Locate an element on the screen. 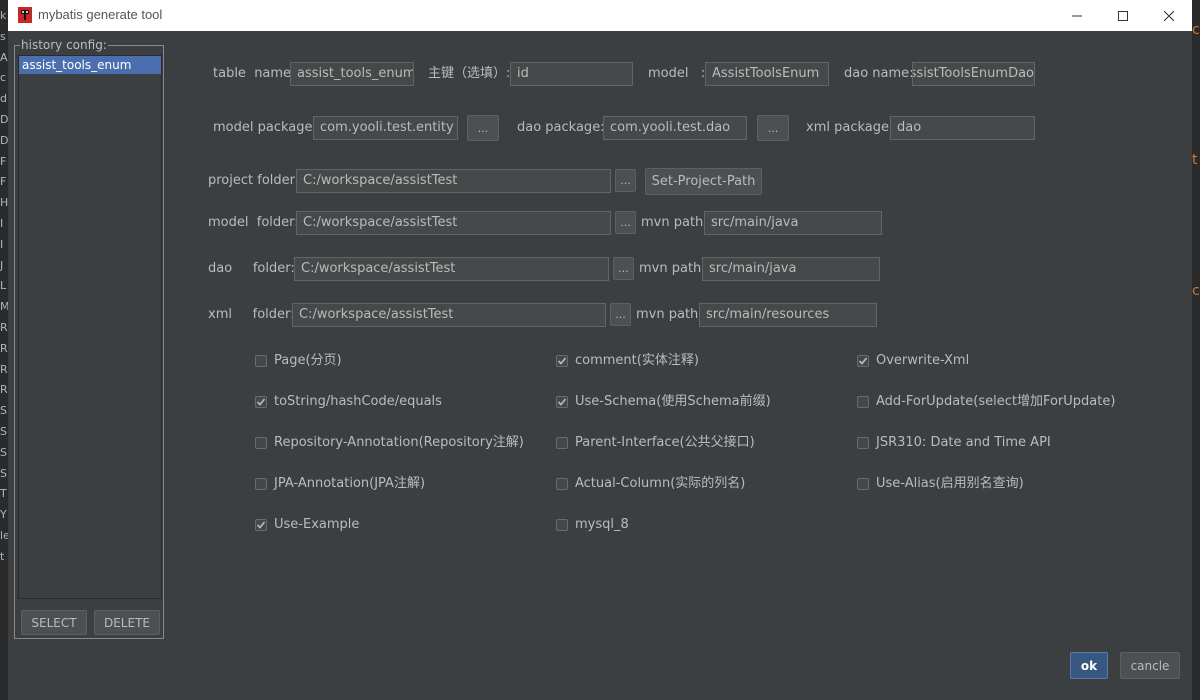 This screenshot has width=1200, height=700. close-button is located at coordinates (1169, 15).